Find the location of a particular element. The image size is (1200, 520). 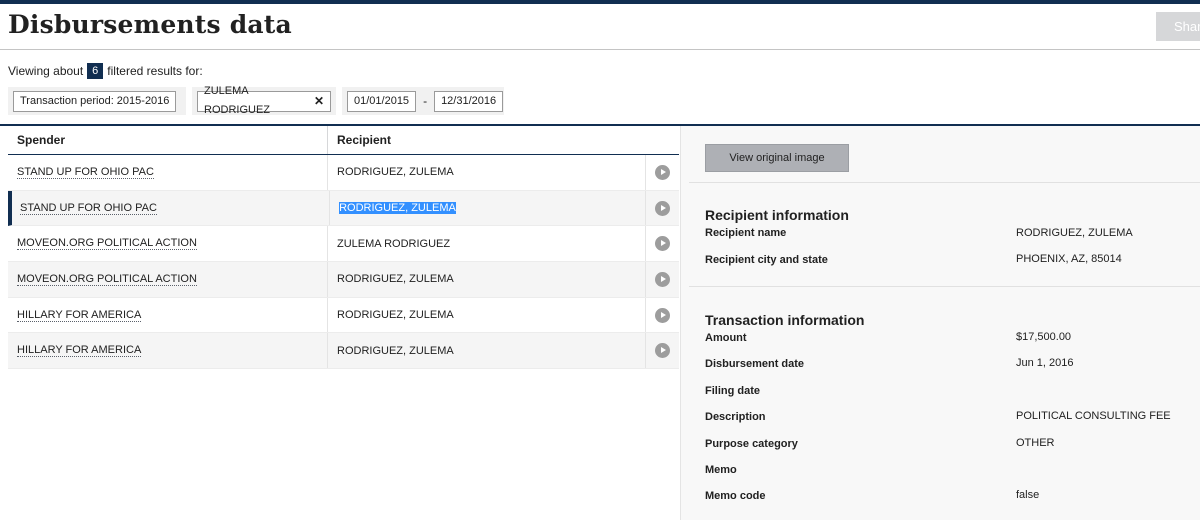

filter-tag-recipient: ZULEMA RODRIGUEZ ✕ is located at coordinates (264, 100).